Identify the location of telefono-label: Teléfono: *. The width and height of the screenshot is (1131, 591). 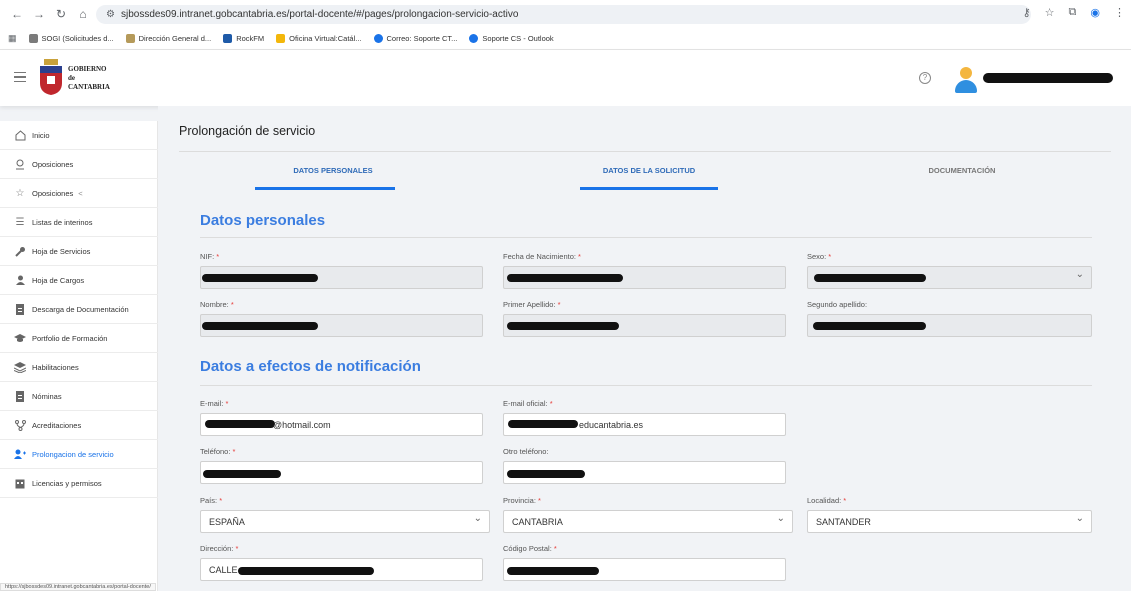
(218, 451).